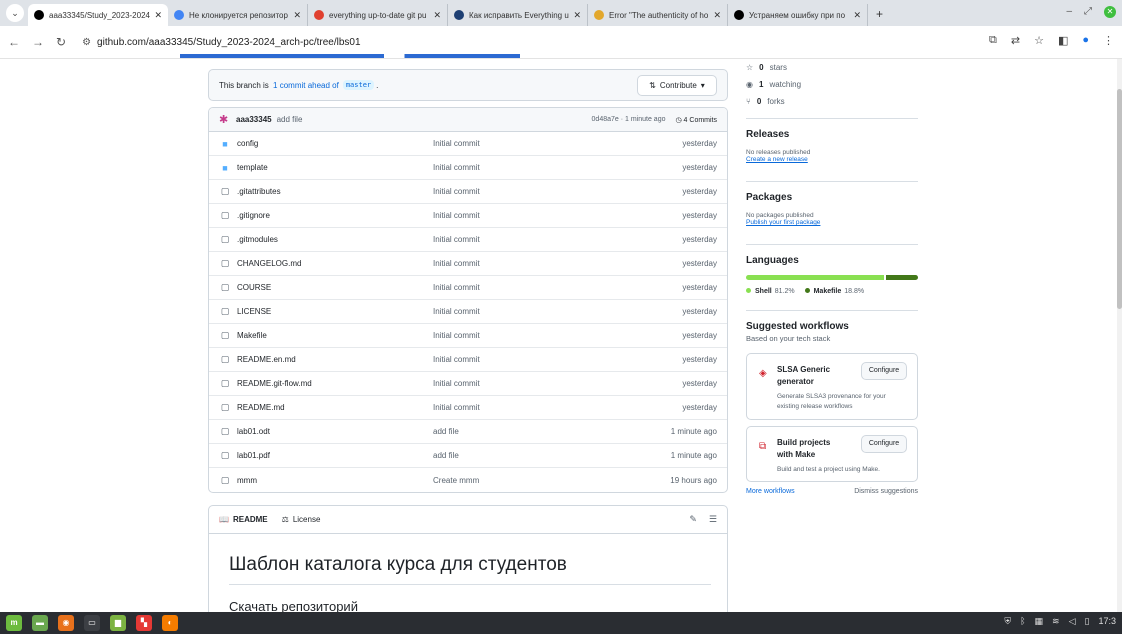 Image resolution: width=1122 pixels, height=634 pixels. I want to click on minimize-icon: –, so click(1069, 12).